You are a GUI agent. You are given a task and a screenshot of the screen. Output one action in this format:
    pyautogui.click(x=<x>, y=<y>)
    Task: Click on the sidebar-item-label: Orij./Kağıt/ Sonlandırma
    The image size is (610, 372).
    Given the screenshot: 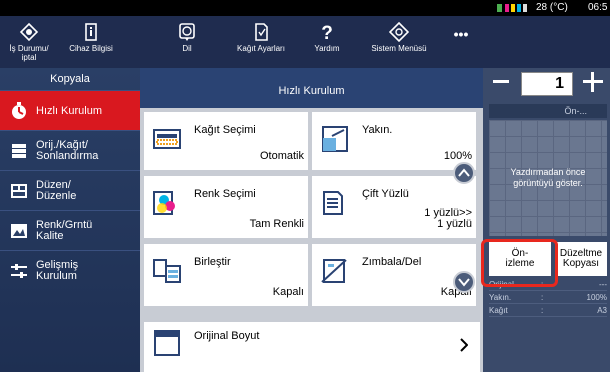 What is the action you would take?
    pyautogui.click(x=67, y=150)
    